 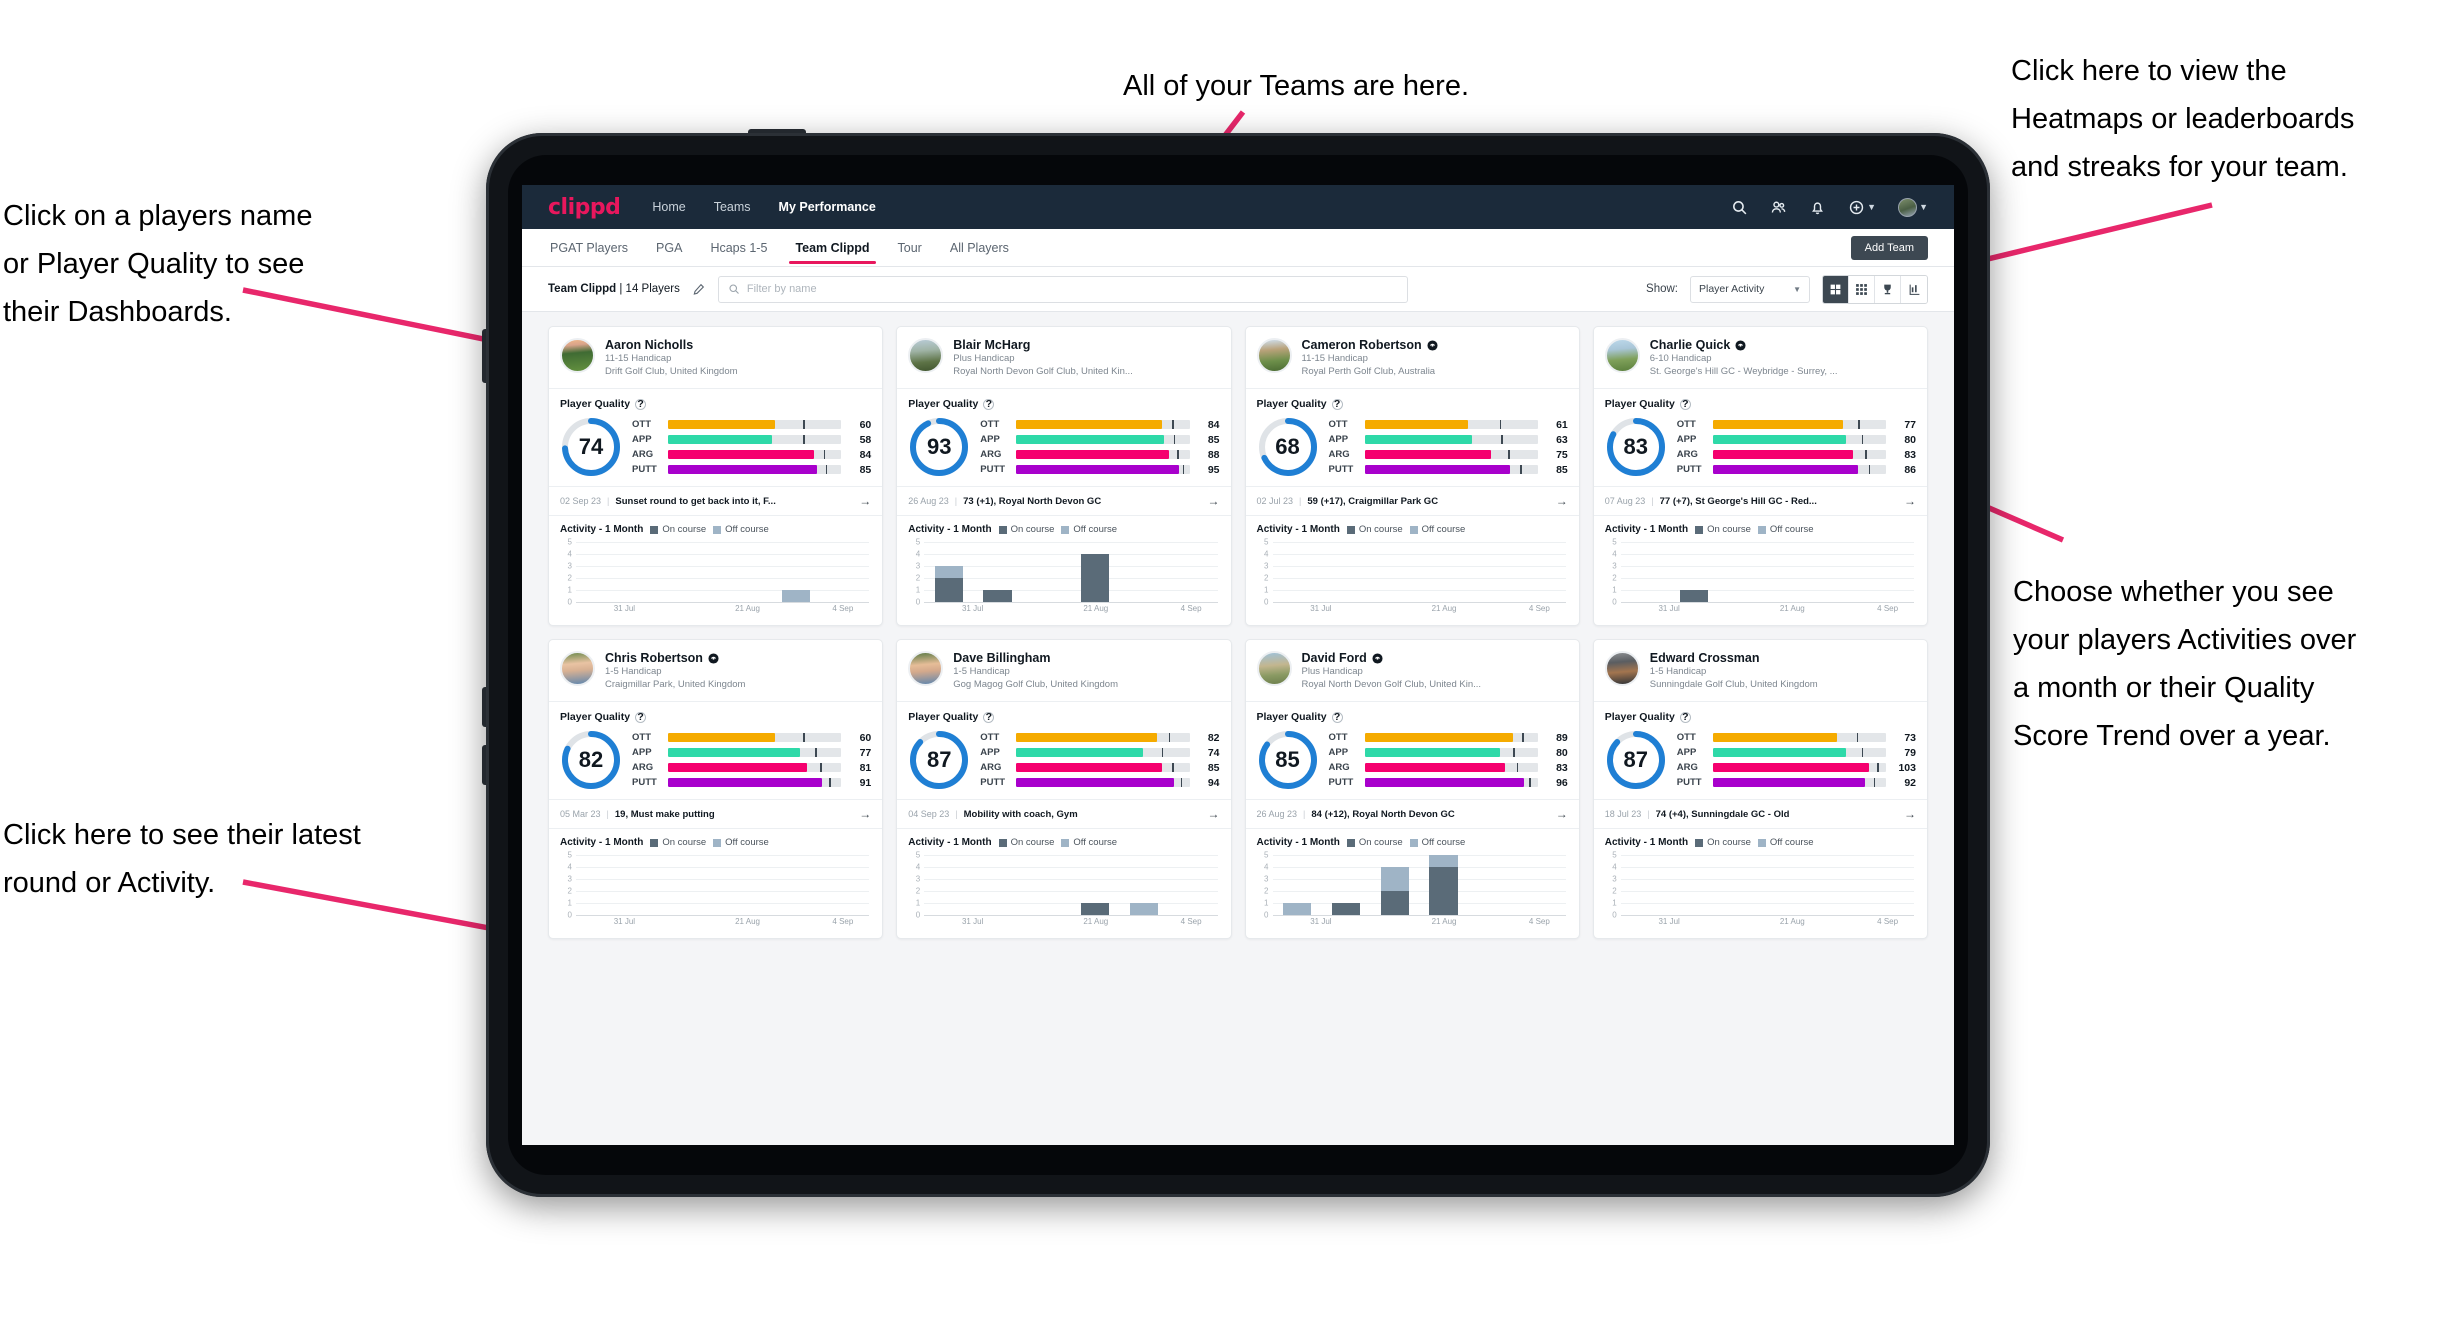 I want to click on trophy-icon, so click(x=1888, y=289).